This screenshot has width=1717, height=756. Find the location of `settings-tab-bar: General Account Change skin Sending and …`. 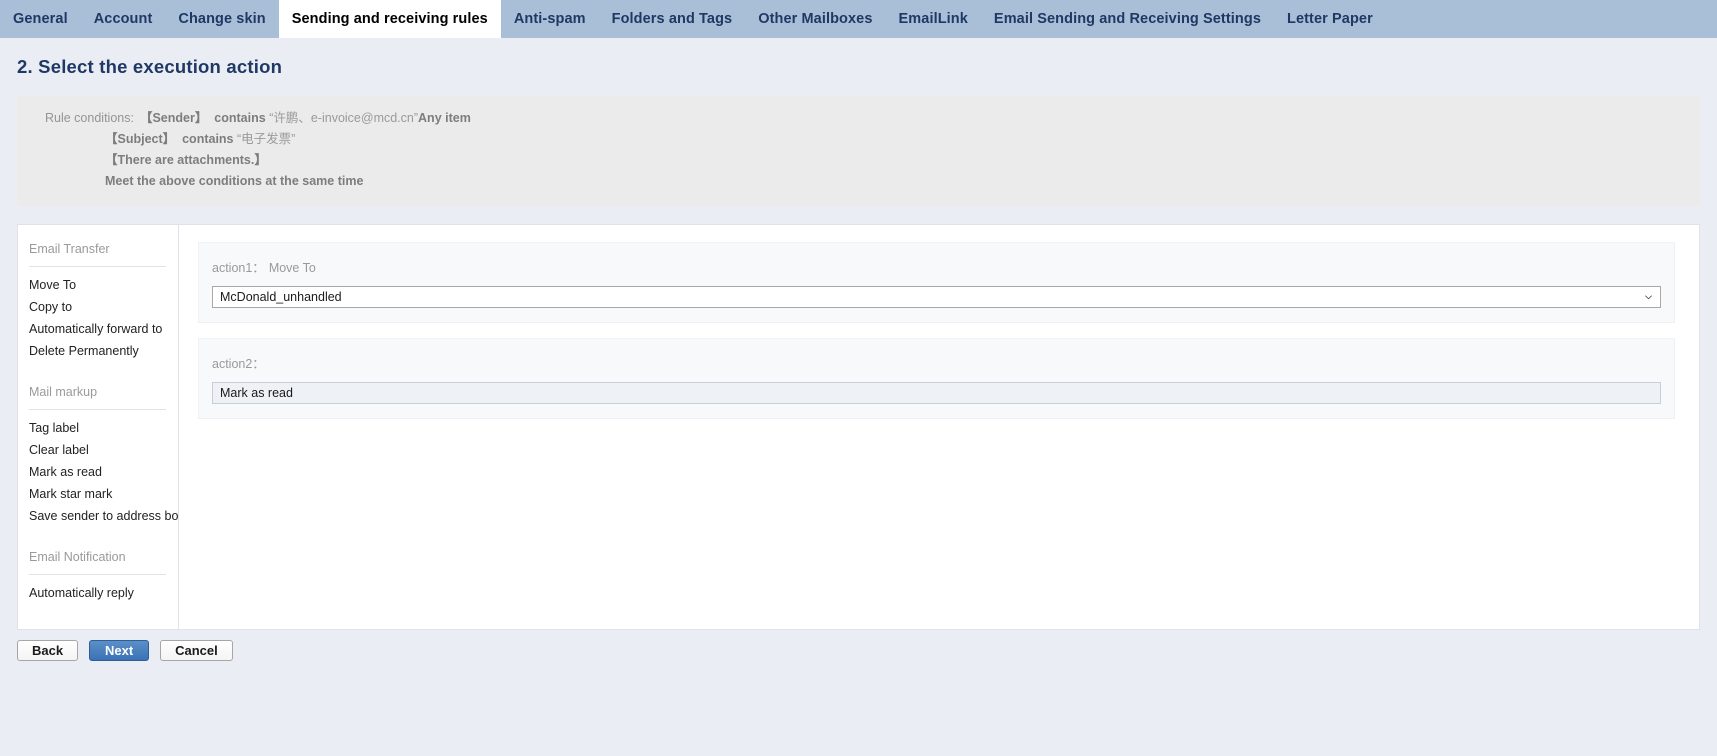

settings-tab-bar: General Account Change skin Sending and … is located at coordinates (858, 19).